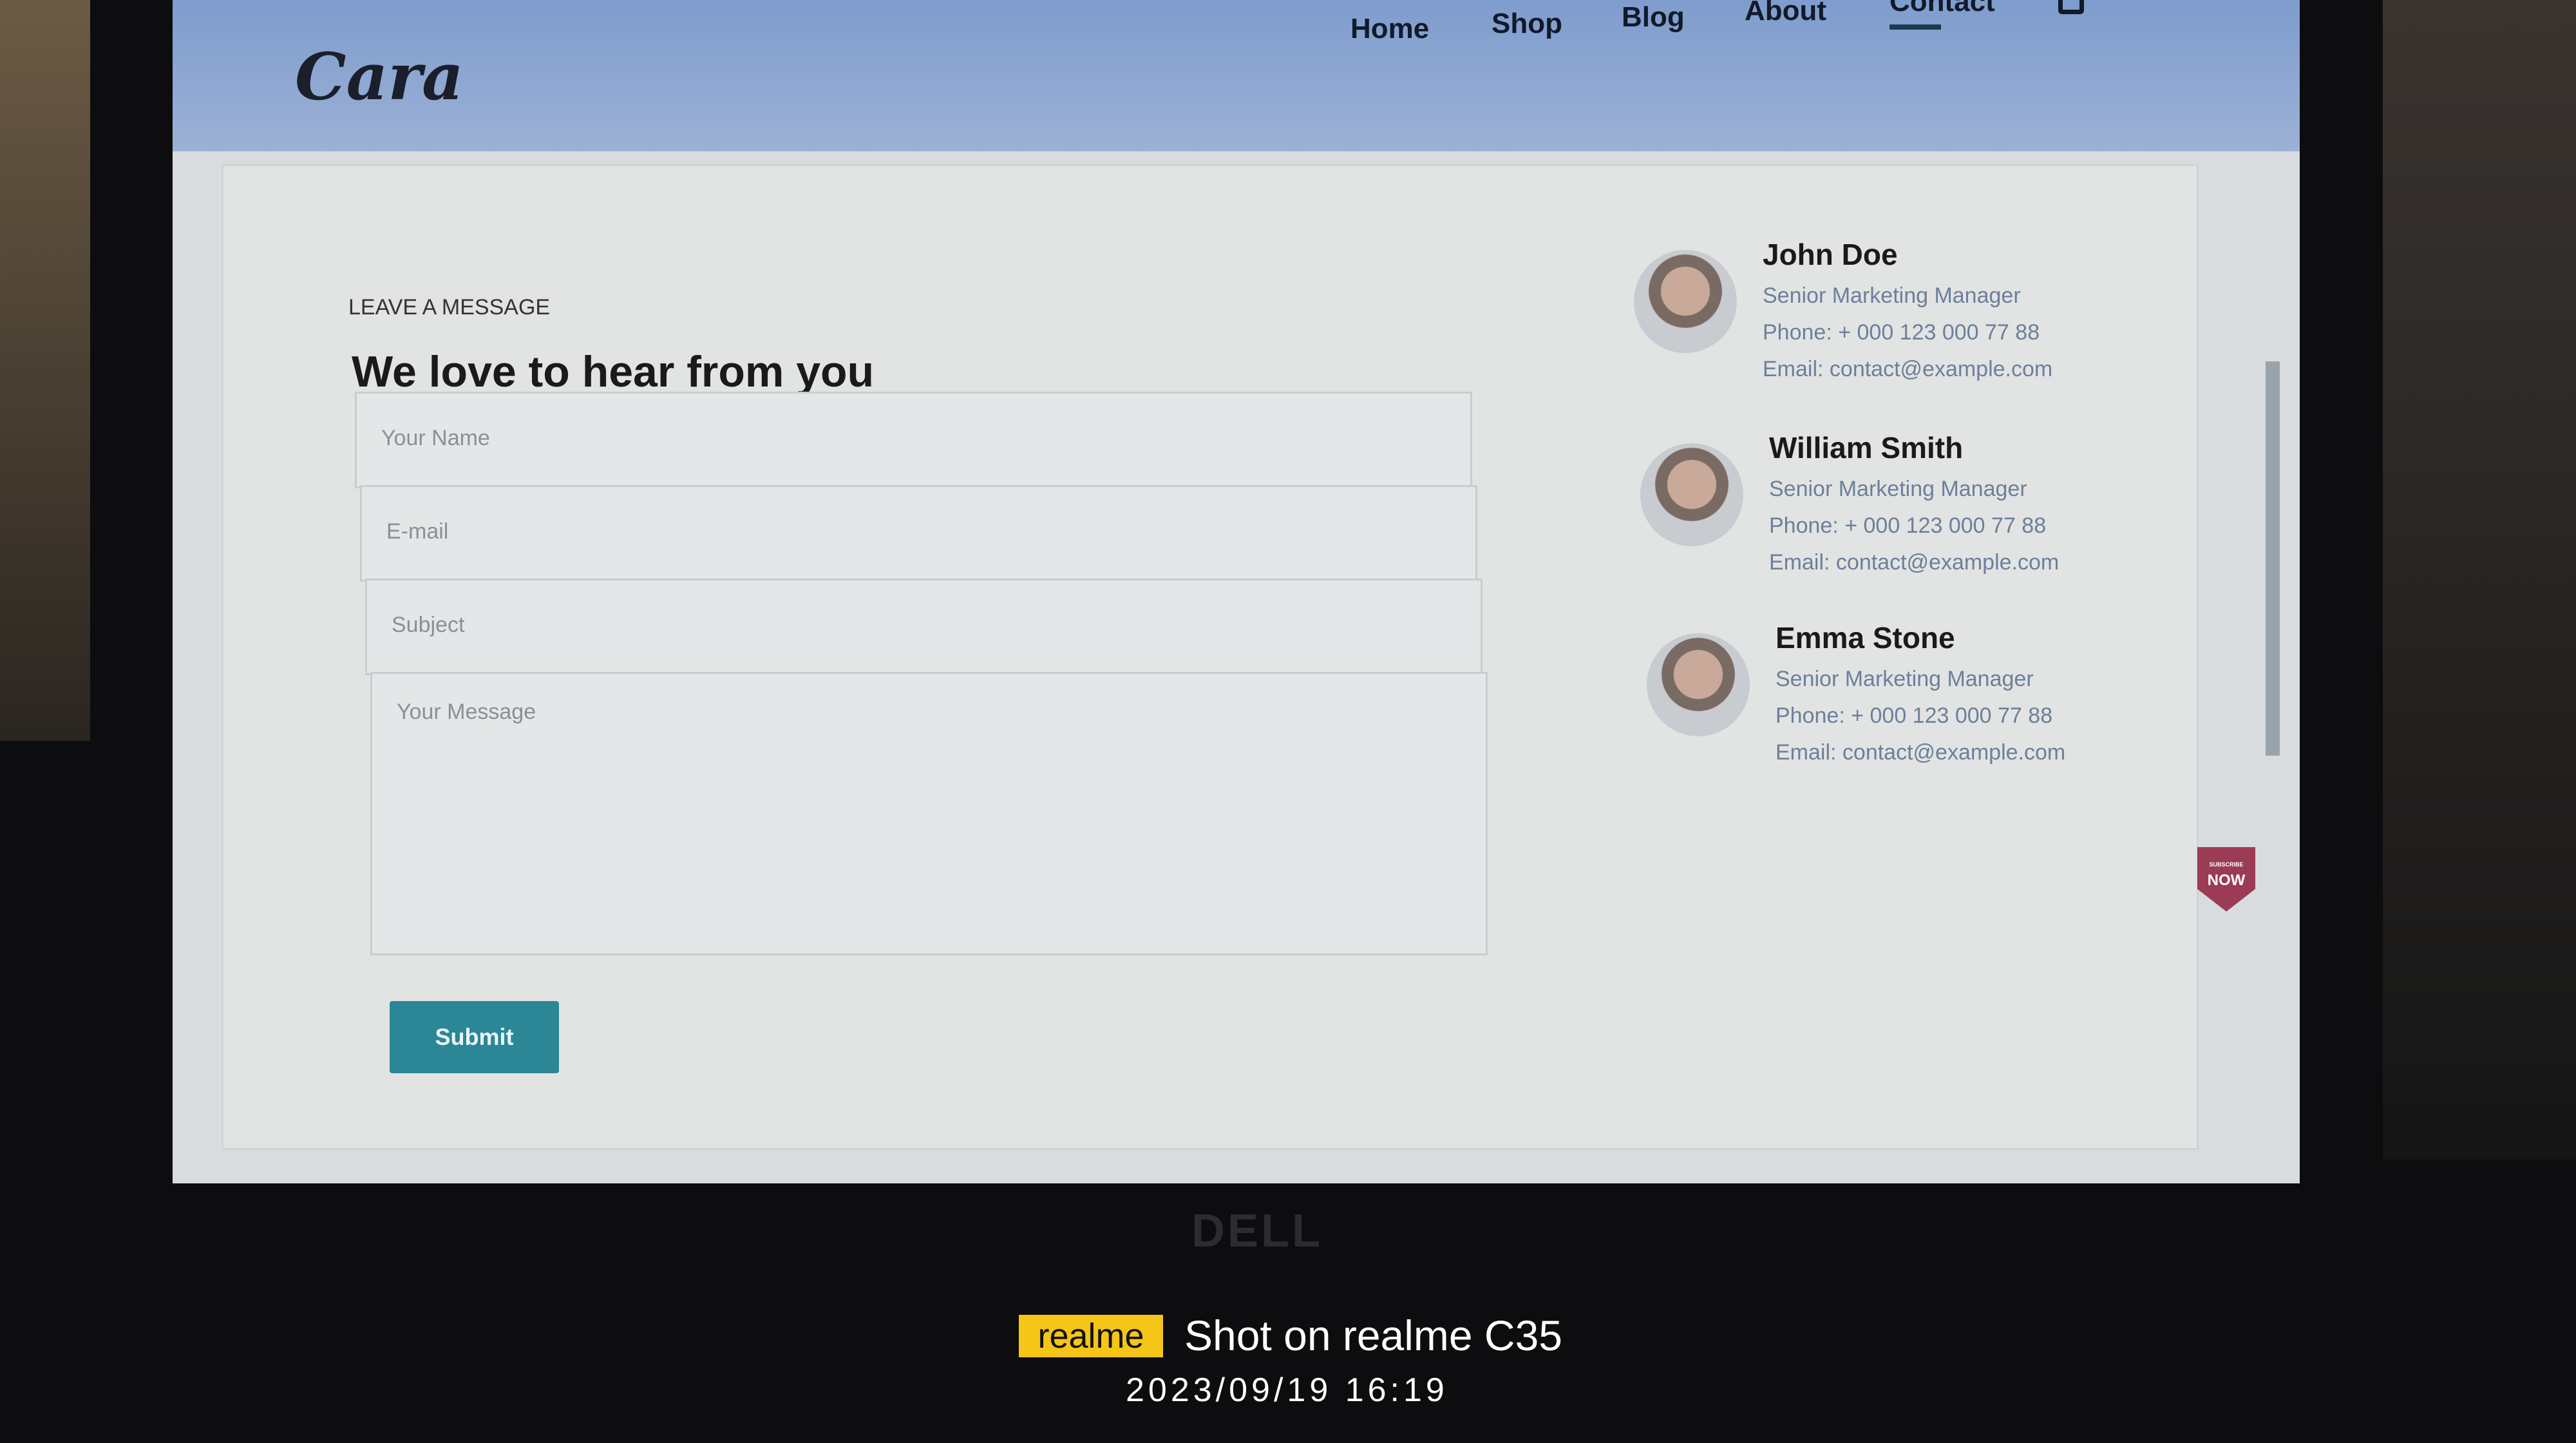  I want to click on badge-main-text: NOW, so click(2227, 880).